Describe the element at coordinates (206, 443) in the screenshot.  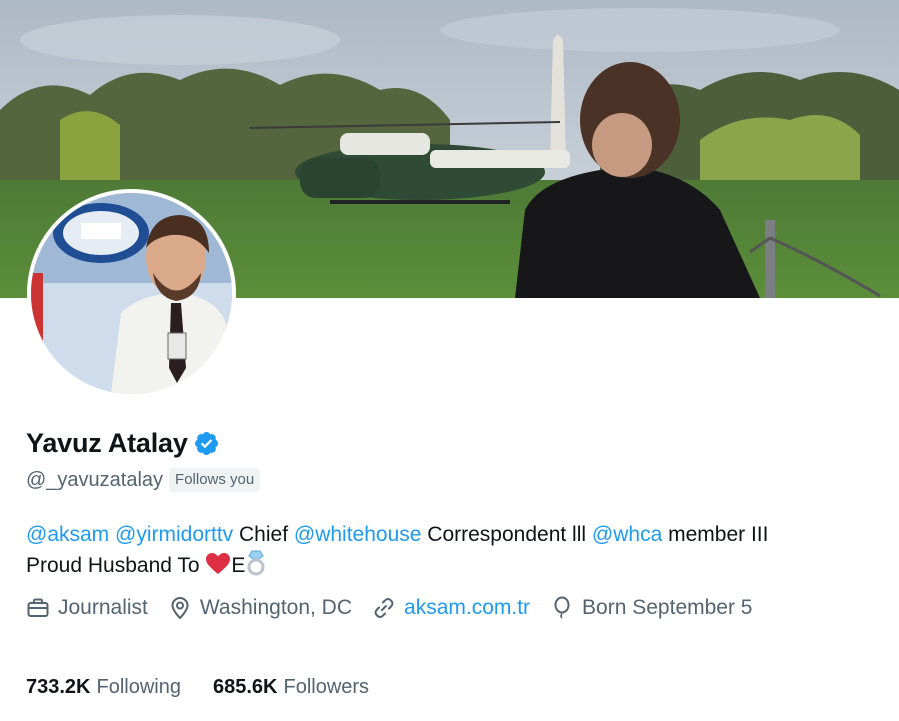
I see `verified-badge-icon` at that location.